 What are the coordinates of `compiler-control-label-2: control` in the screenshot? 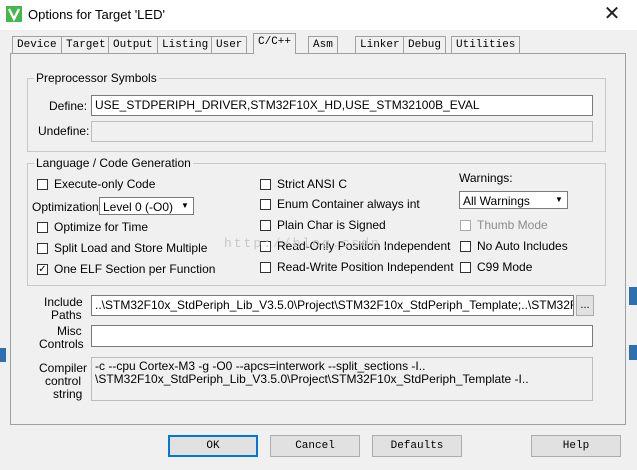 It's located at (63, 381).